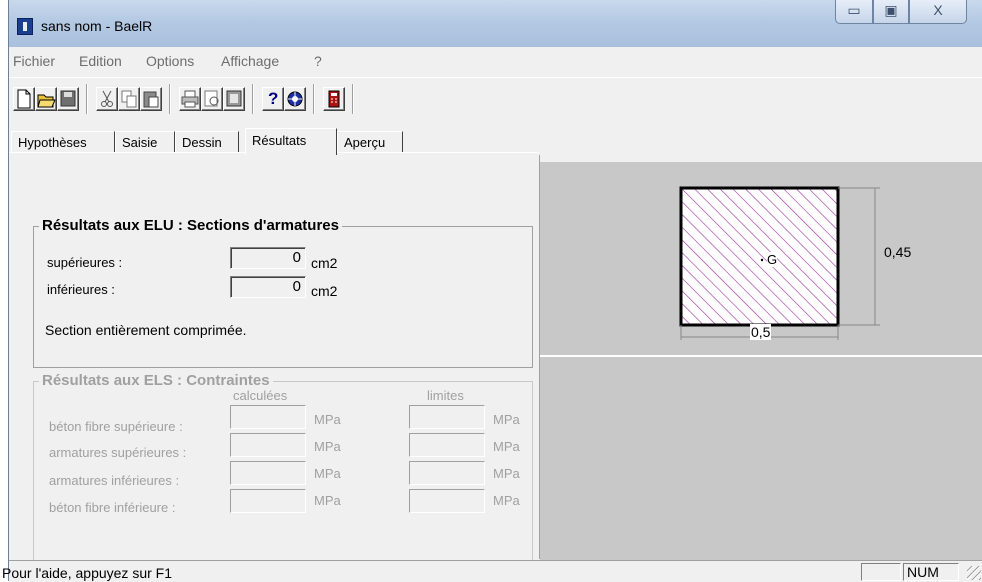 Image resolution: width=982 pixels, height=582 pixels. I want to click on copy-icon, so click(129, 99).